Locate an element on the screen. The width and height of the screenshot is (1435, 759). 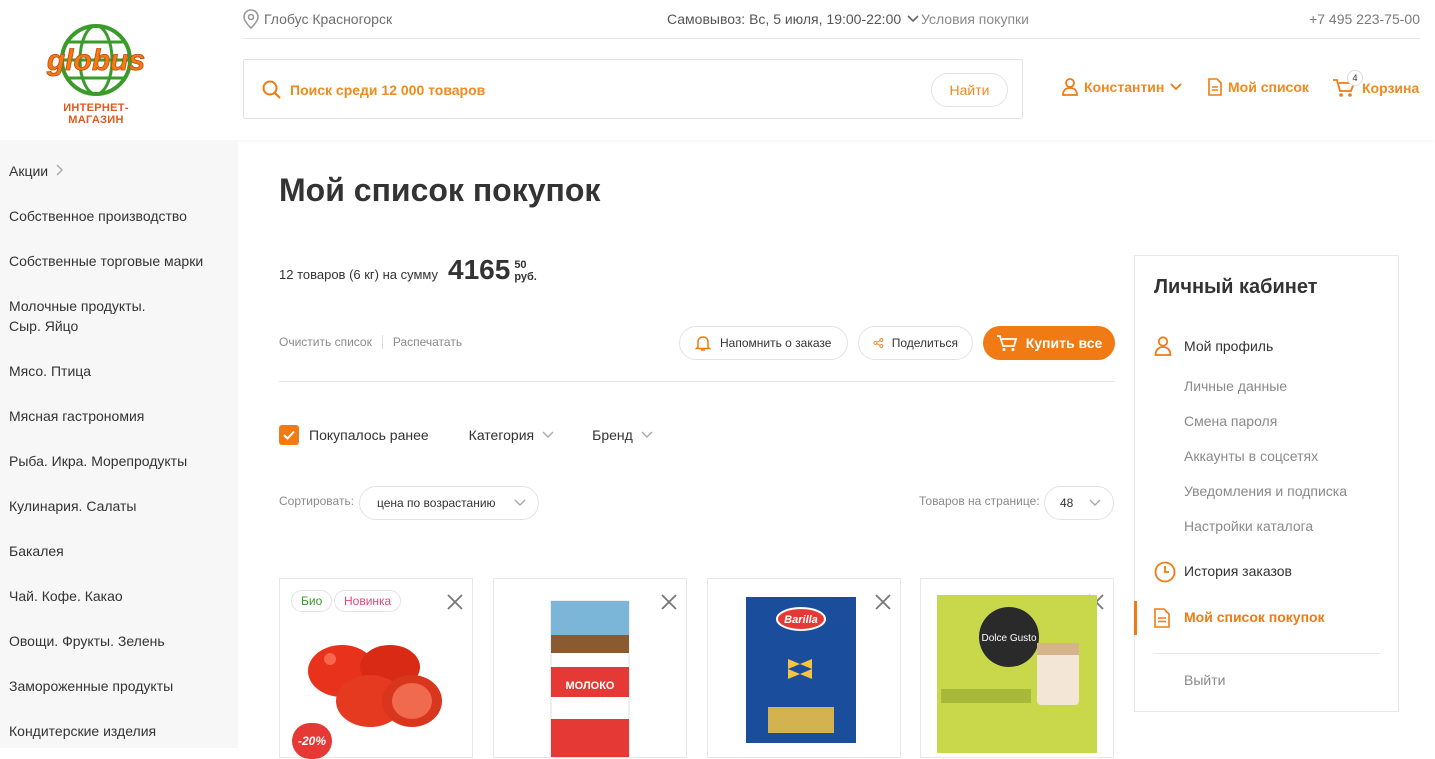
logo-subtitle: ИНТЕРНЕТ-МАГАЗИН is located at coordinates (96, 114).